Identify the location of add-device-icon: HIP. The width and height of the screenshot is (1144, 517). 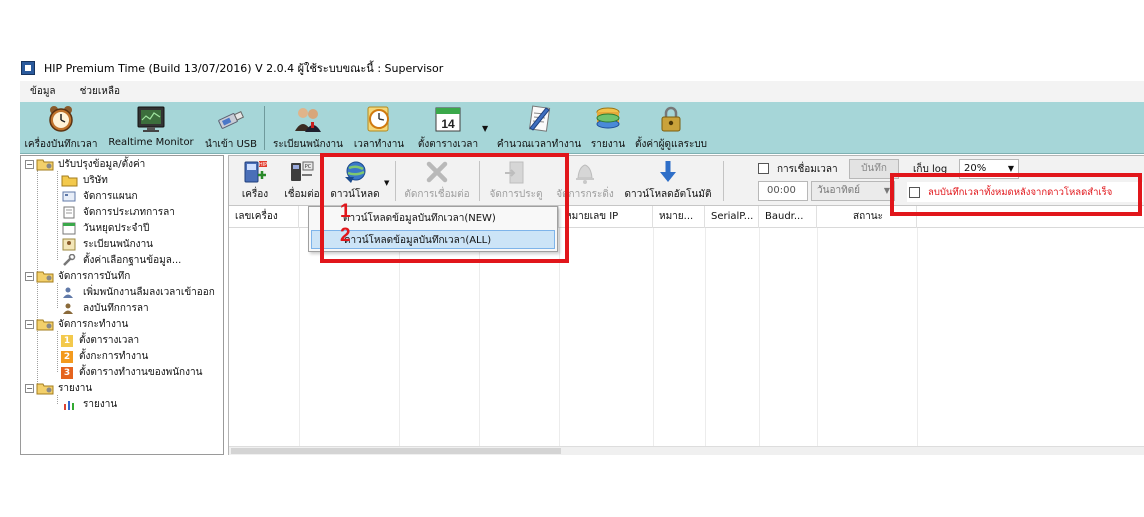
(255, 172).